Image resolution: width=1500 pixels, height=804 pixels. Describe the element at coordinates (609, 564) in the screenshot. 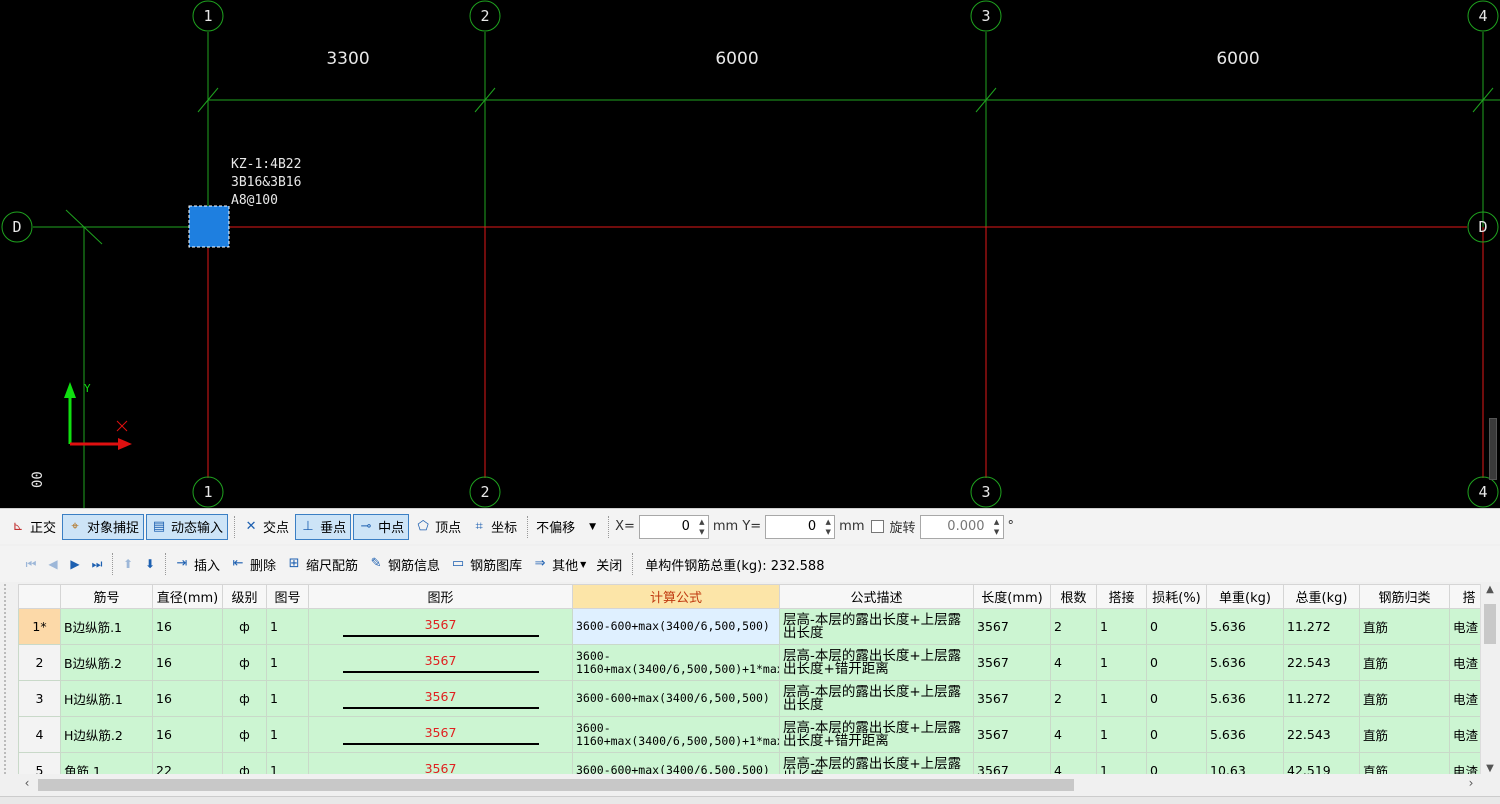

I see `close-button: 关闭` at that location.